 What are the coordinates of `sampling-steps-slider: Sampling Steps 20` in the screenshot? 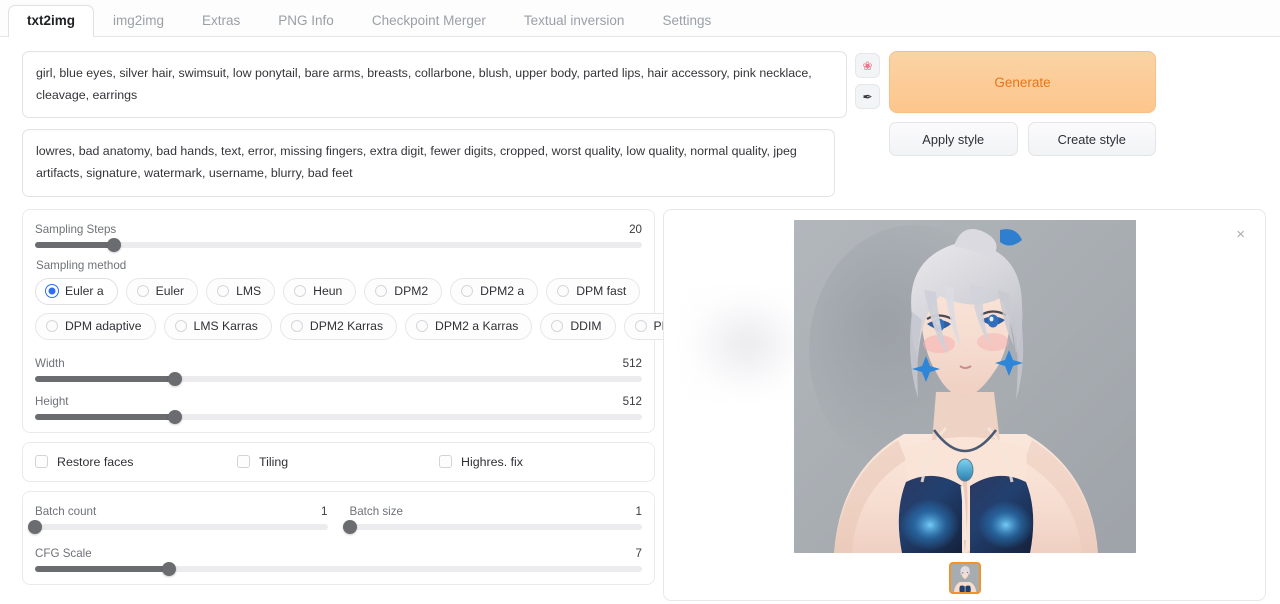 It's located at (338, 236).